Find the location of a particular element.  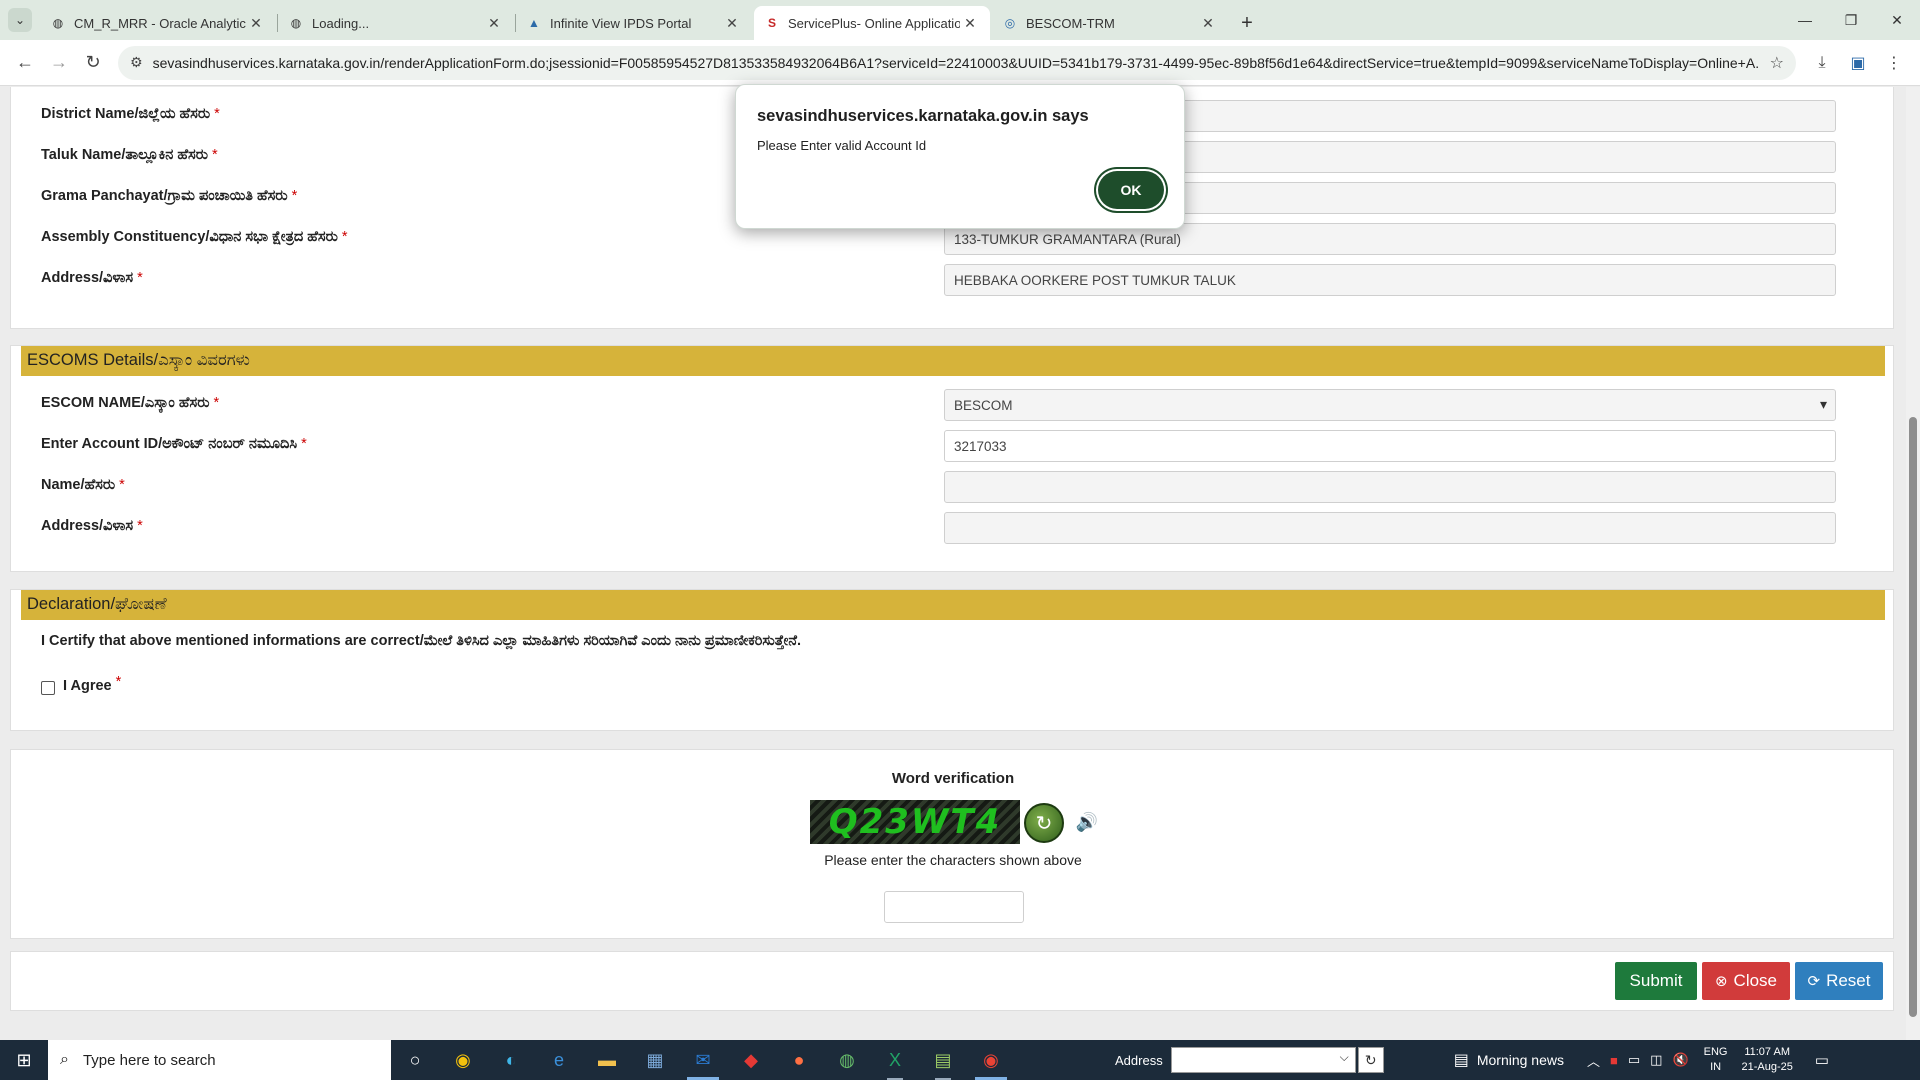

forward-arrow-icon: → is located at coordinates (59, 63).